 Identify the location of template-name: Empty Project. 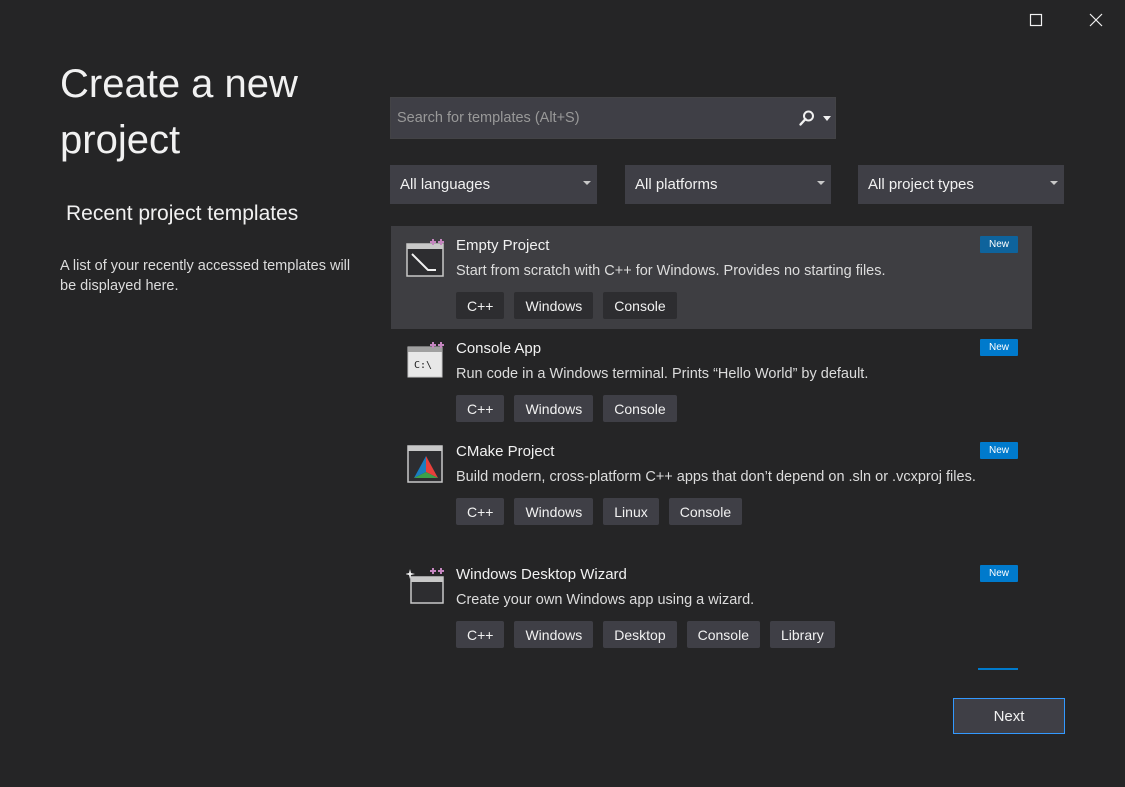
(503, 245).